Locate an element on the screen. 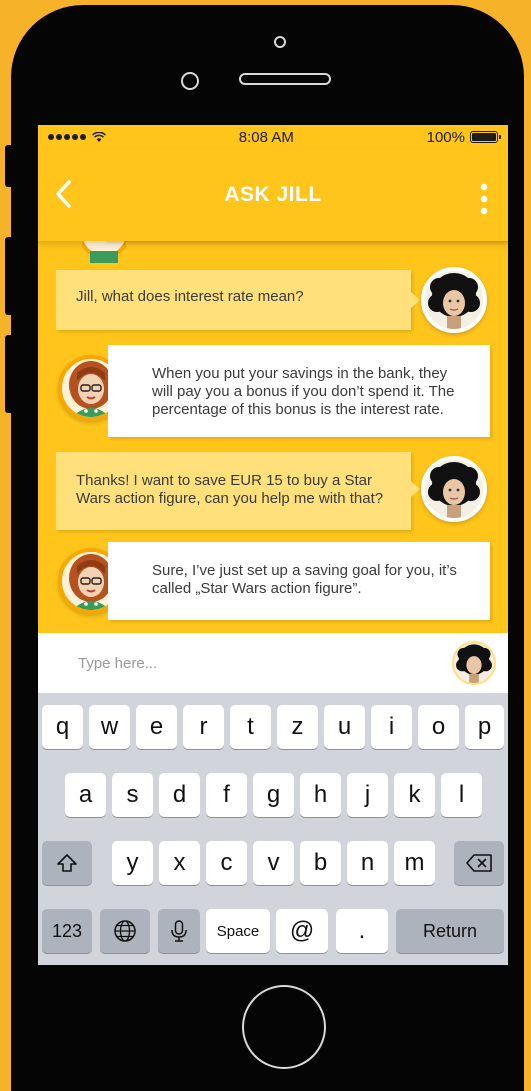  battery-icon is located at coordinates (485, 137).